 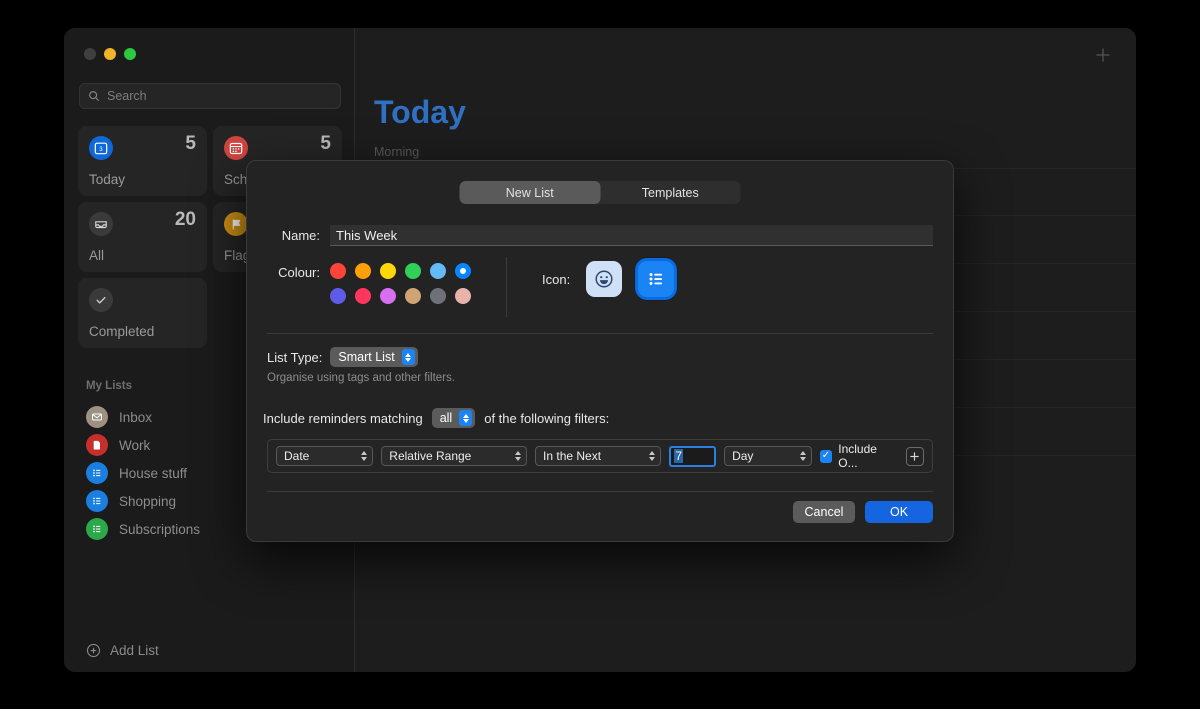 What do you see at coordinates (693, 456) in the screenshot?
I see `filter-amount-input: 7` at bounding box center [693, 456].